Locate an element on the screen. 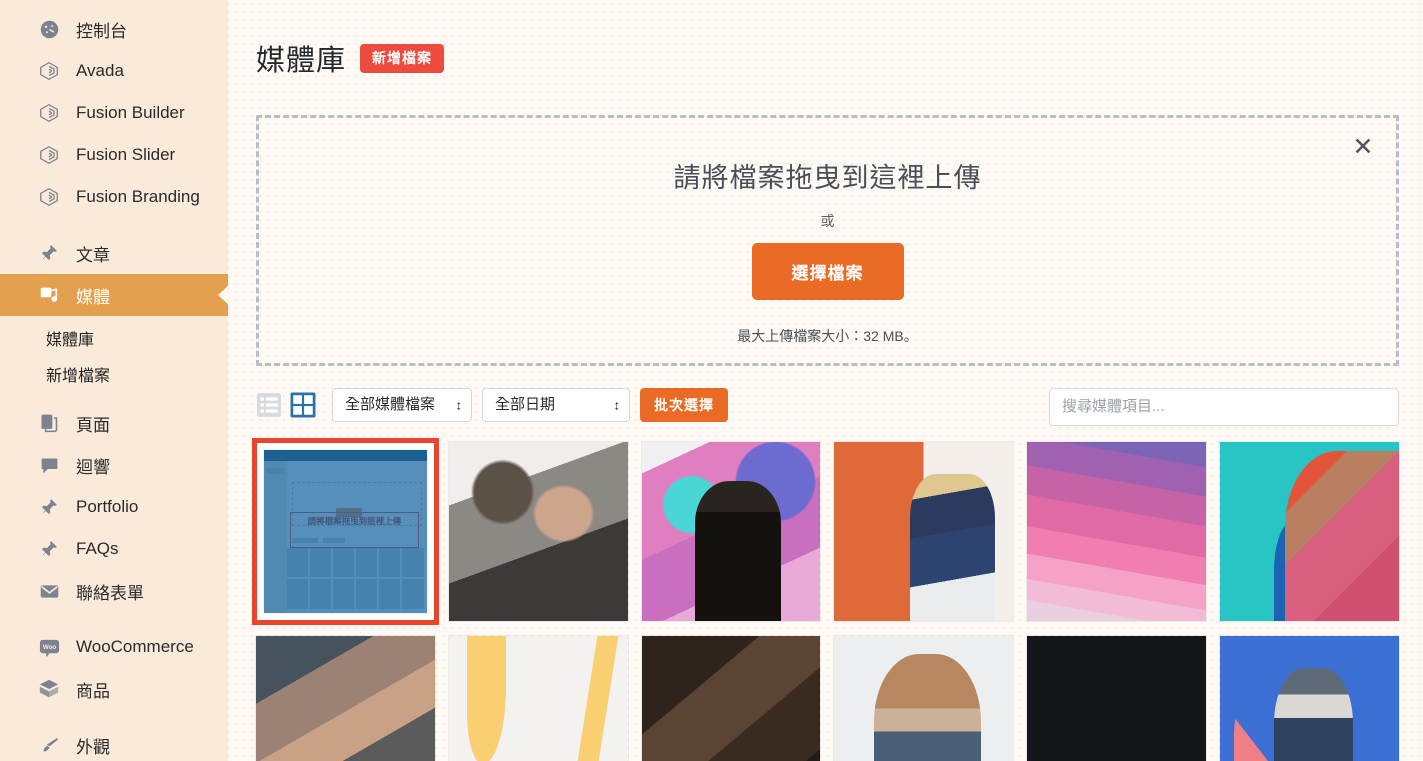  sidebar-item-portfolio: Portfolio is located at coordinates (114, 507).